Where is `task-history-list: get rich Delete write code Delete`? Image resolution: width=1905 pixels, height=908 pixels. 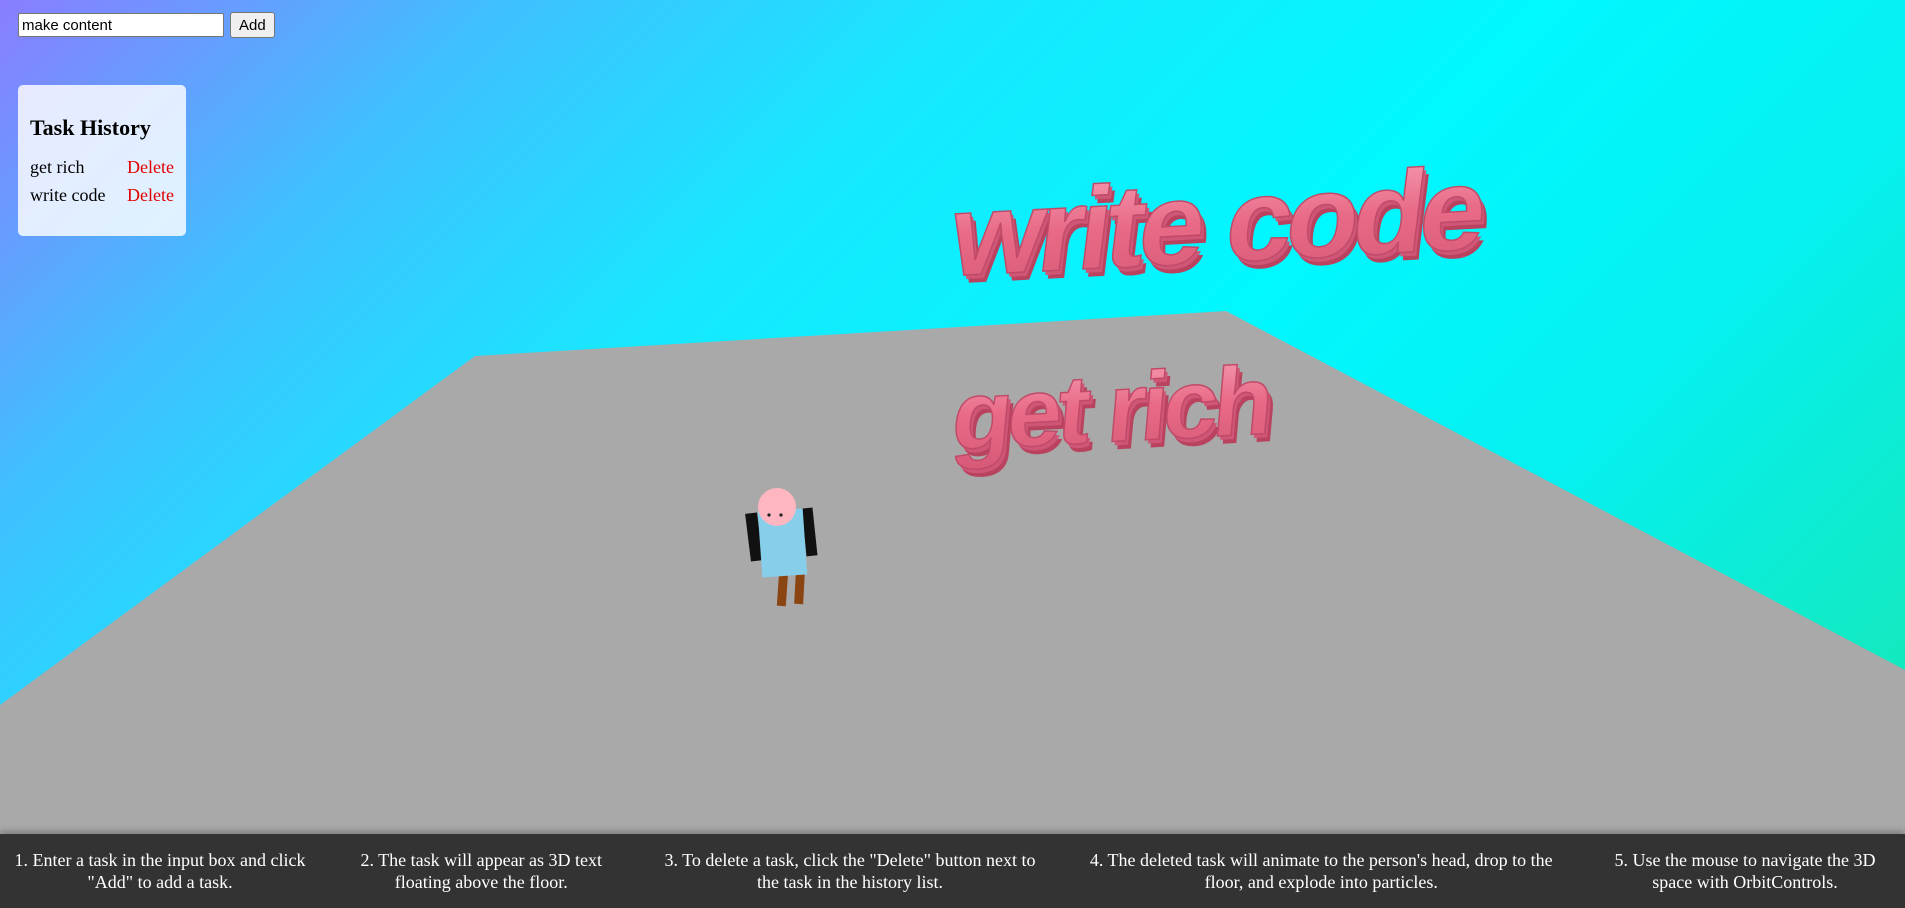
task-history-list: get rich Delete write code Delete is located at coordinates (102, 181).